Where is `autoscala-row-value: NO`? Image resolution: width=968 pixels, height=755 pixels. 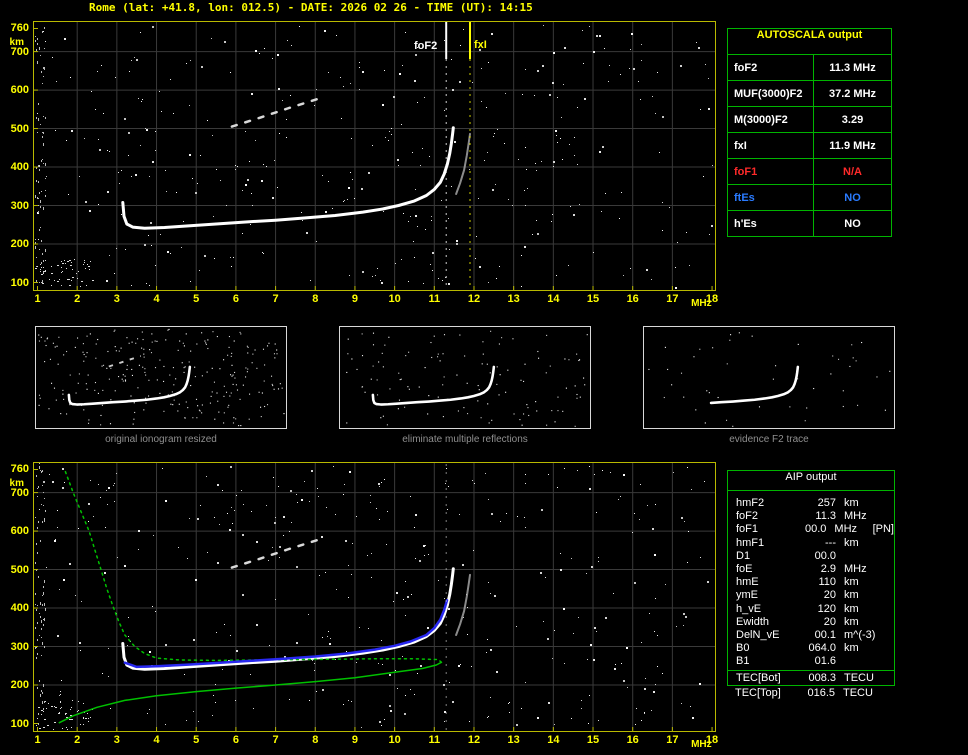 autoscala-row-value: NO is located at coordinates (852, 223).